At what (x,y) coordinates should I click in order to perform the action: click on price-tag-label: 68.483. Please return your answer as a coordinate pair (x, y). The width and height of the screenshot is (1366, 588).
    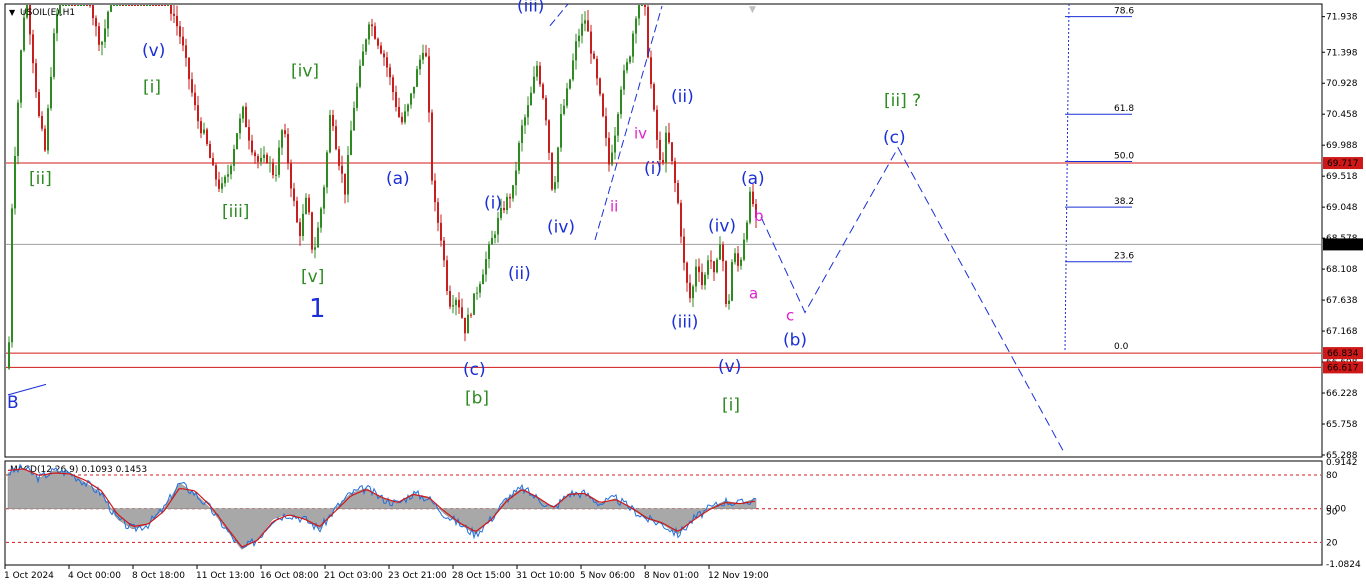
    Looking at the image, I should click on (1343, 245).